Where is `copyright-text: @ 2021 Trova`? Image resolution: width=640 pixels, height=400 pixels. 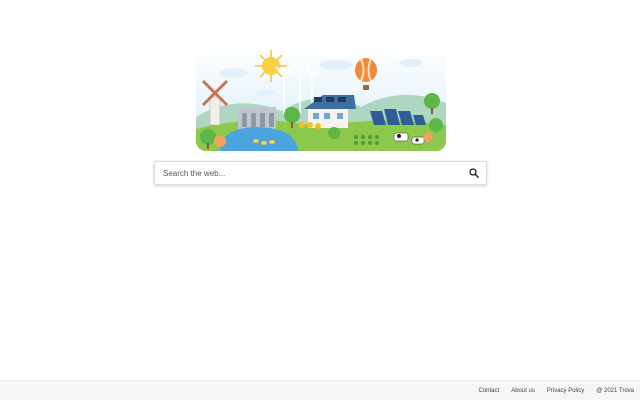
copyright-text: @ 2021 Trova is located at coordinates (615, 390).